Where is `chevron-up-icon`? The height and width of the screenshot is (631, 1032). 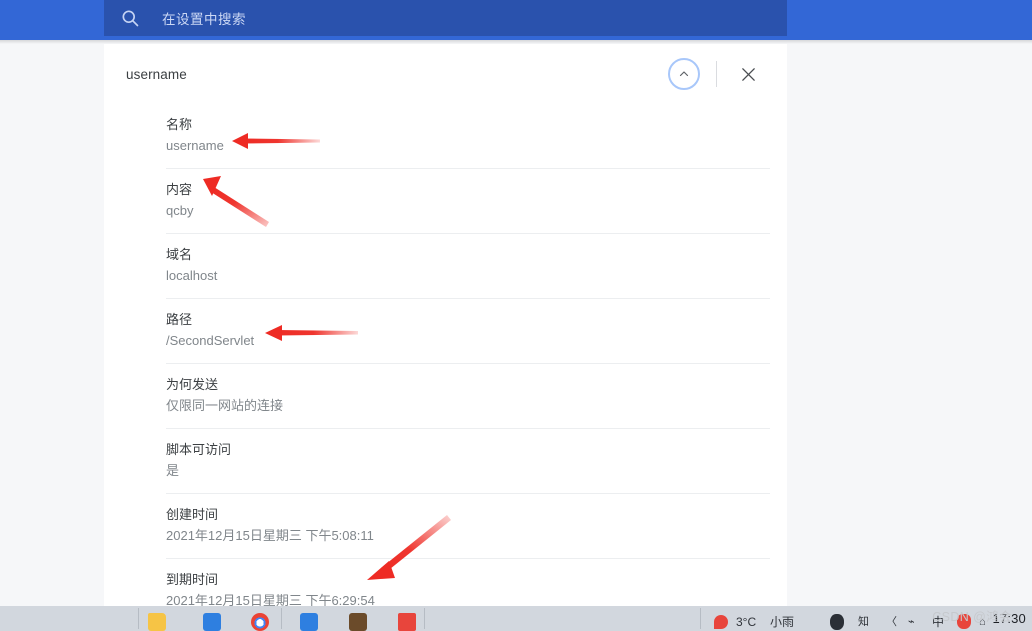
chevron-up-icon is located at coordinates (684, 74).